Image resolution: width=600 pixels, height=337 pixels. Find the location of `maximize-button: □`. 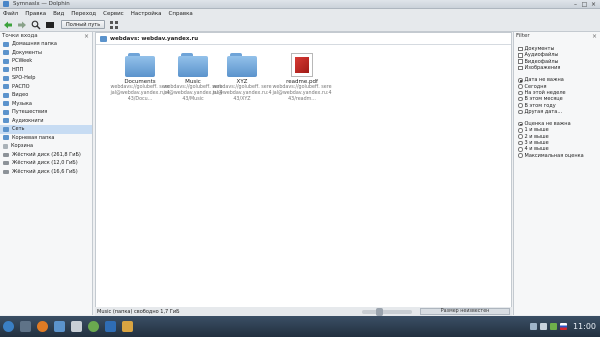

maximize-button: □ is located at coordinates (584, 4).